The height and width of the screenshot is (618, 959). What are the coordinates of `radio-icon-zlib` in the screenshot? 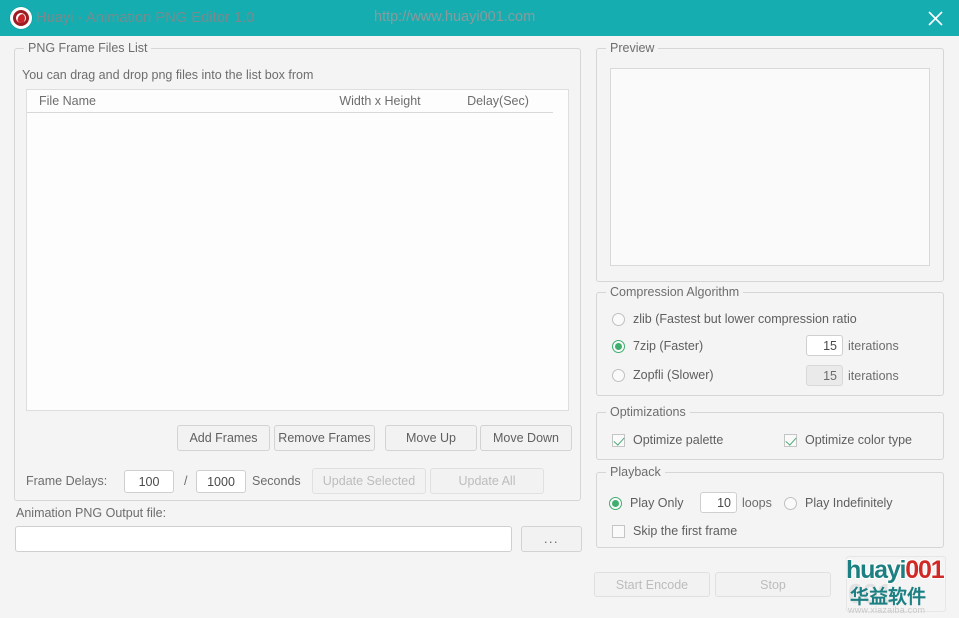 It's located at (618, 319).